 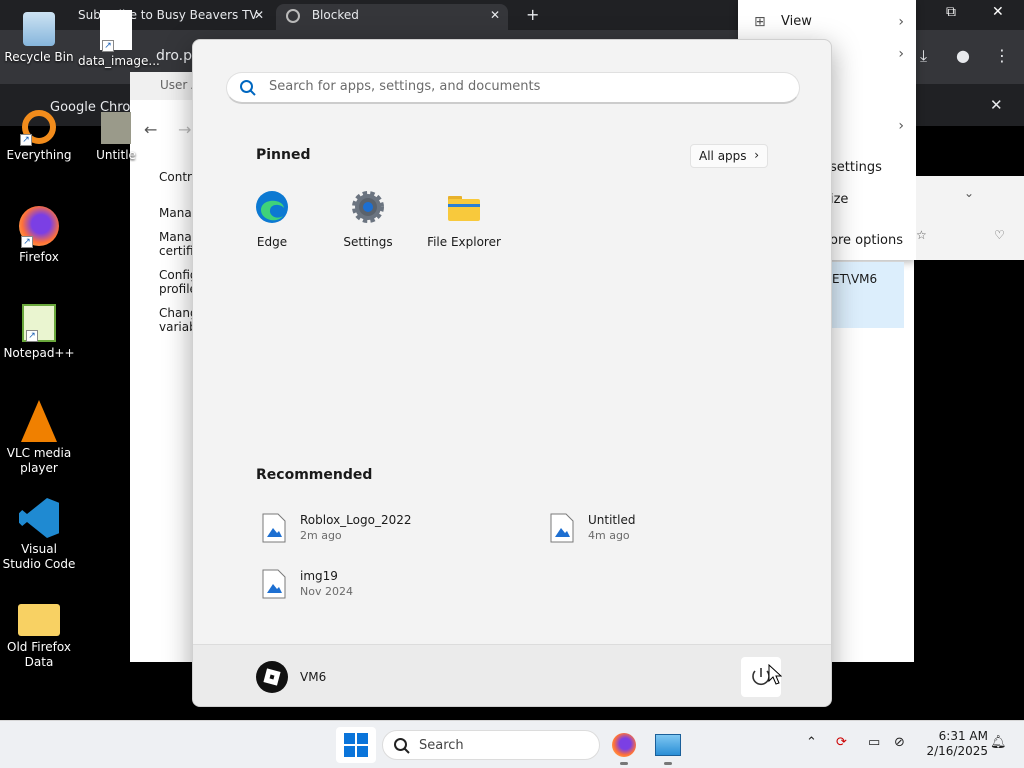 I want to click on desktop-icon-label: Recycle Bin, so click(x=39, y=57).